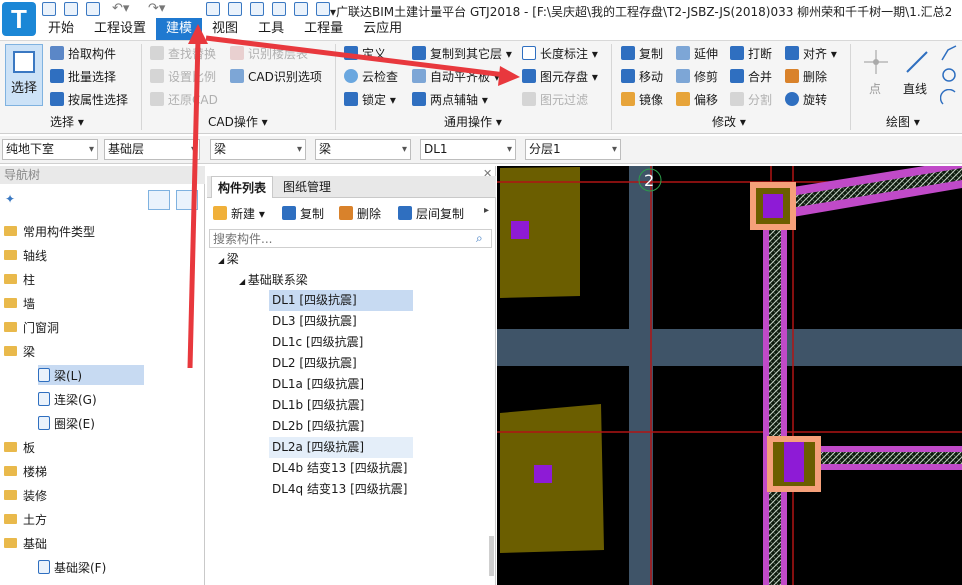 This screenshot has width=962, height=585. I want to click on set-scale-button: 设置比例, so click(183, 76).